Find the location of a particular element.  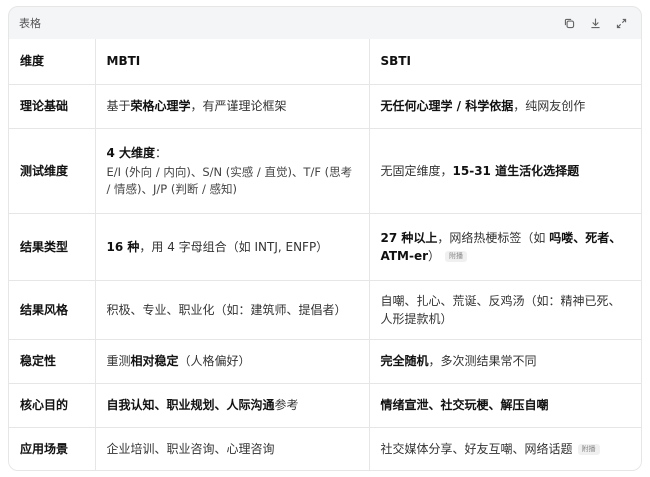

sbti-cell: 27 种以上，网络热梗标签（如 吗喽、死者、ATM-er） 附播 is located at coordinates (505, 246).